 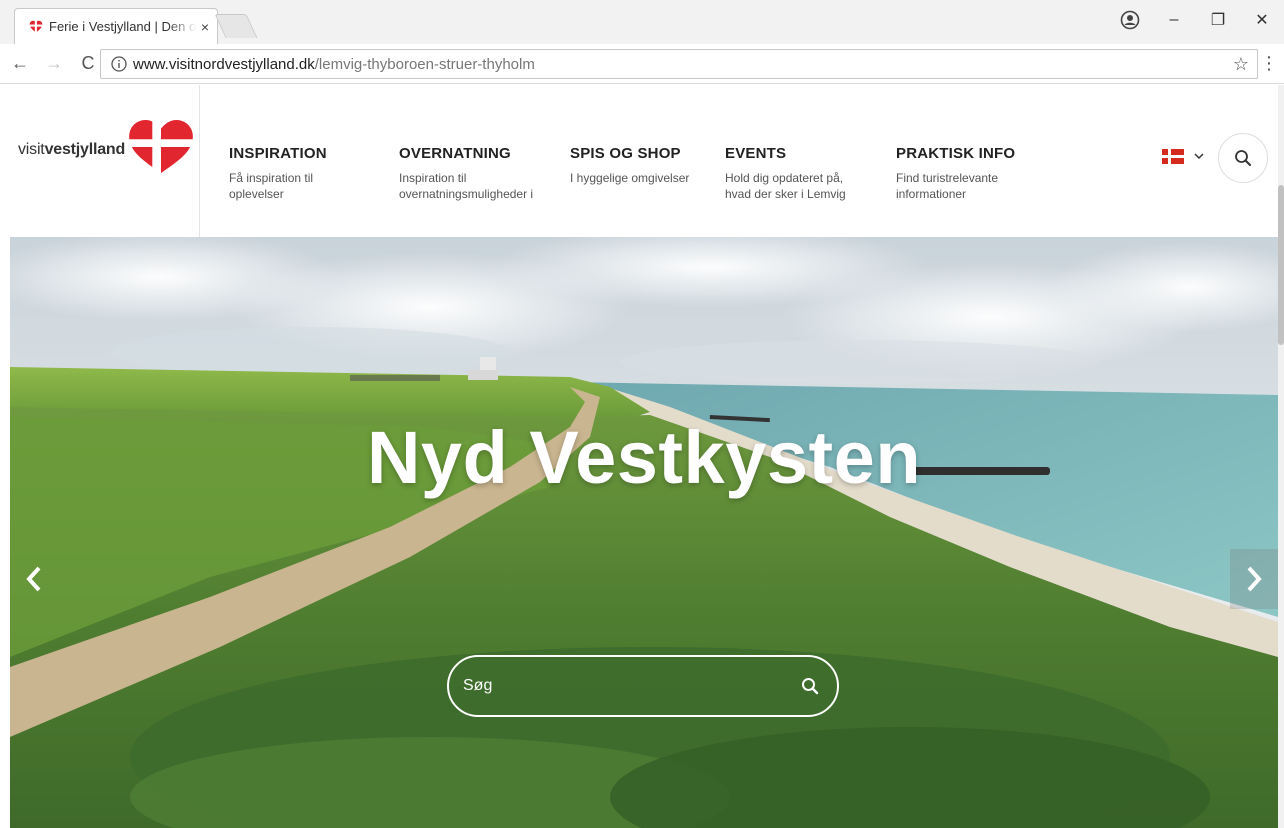 What do you see at coordinates (625, 153) in the screenshot?
I see `nav-title: SPIS OG SHOP` at bounding box center [625, 153].